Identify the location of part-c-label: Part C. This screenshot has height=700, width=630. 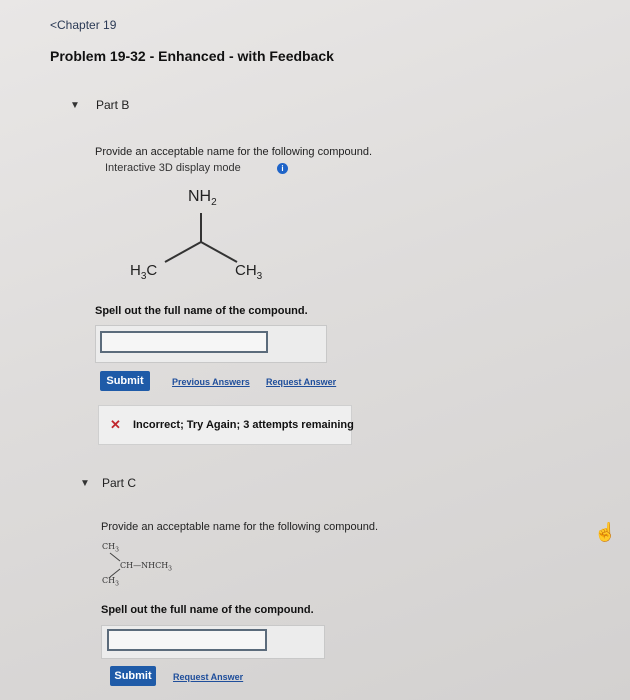
(119, 483).